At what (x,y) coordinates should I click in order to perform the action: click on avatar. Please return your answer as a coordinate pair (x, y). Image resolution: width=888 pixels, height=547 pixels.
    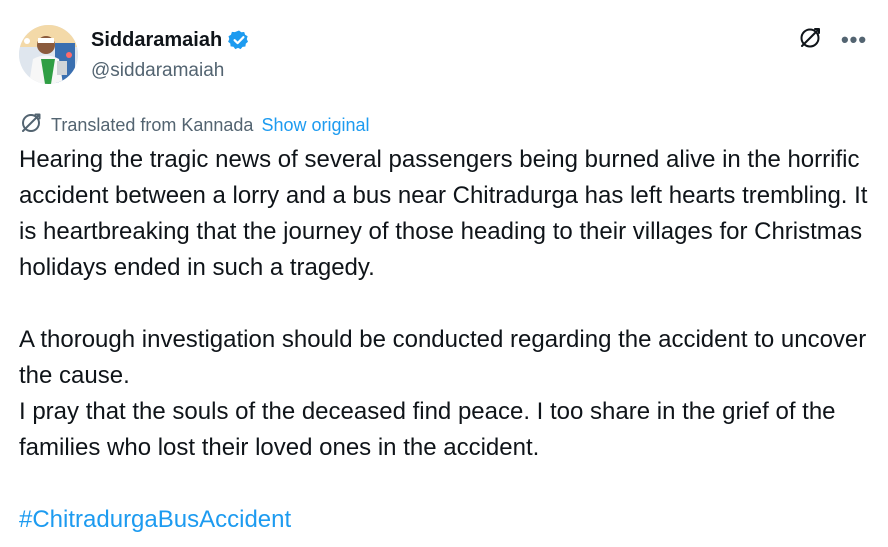
    Looking at the image, I should click on (48, 54).